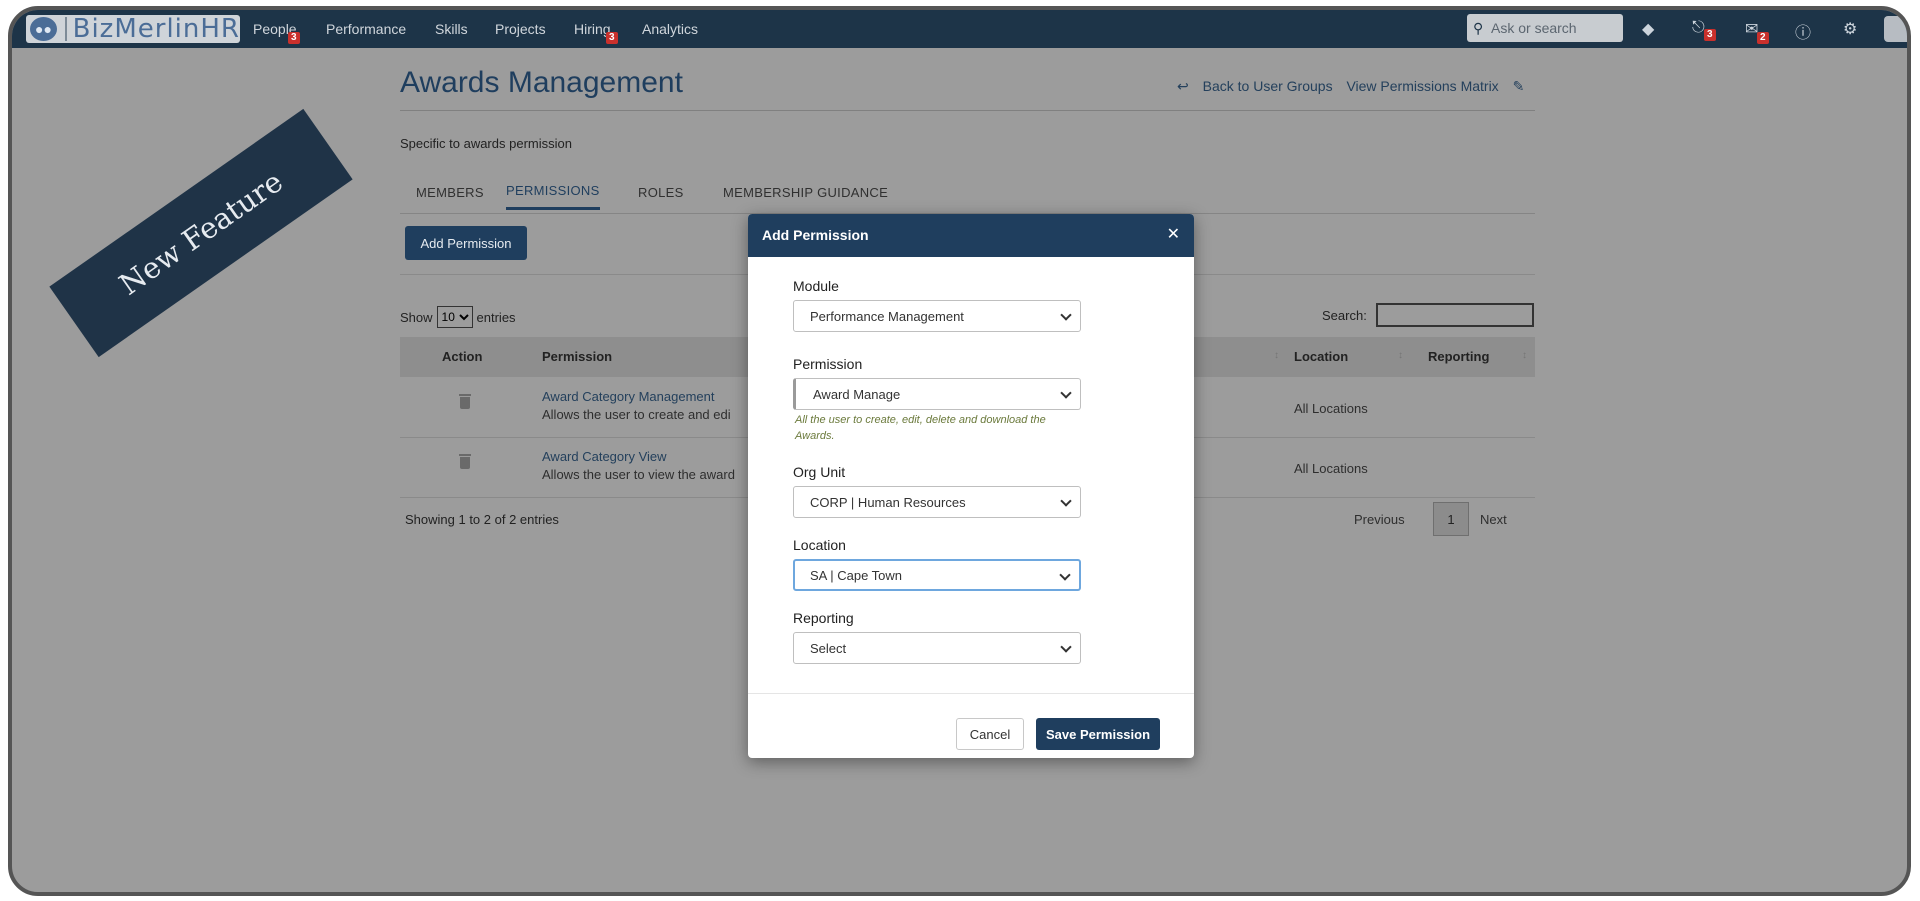  What do you see at coordinates (1173, 234) in the screenshot?
I see `close-icon: ✕` at bounding box center [1173, 234].